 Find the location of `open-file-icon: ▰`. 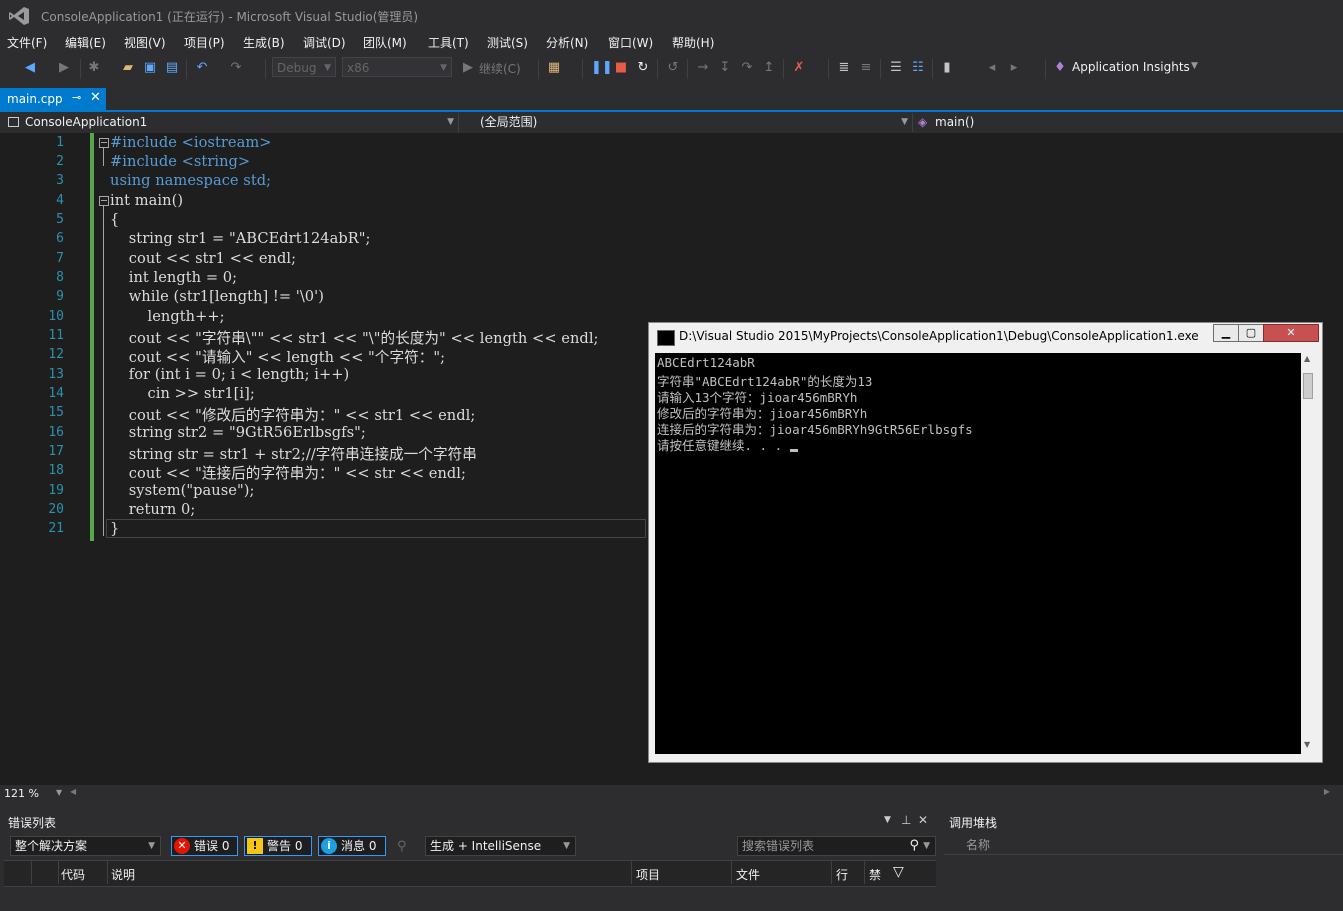

open-file-icon: ▰ is located at coordinates (128, 68).